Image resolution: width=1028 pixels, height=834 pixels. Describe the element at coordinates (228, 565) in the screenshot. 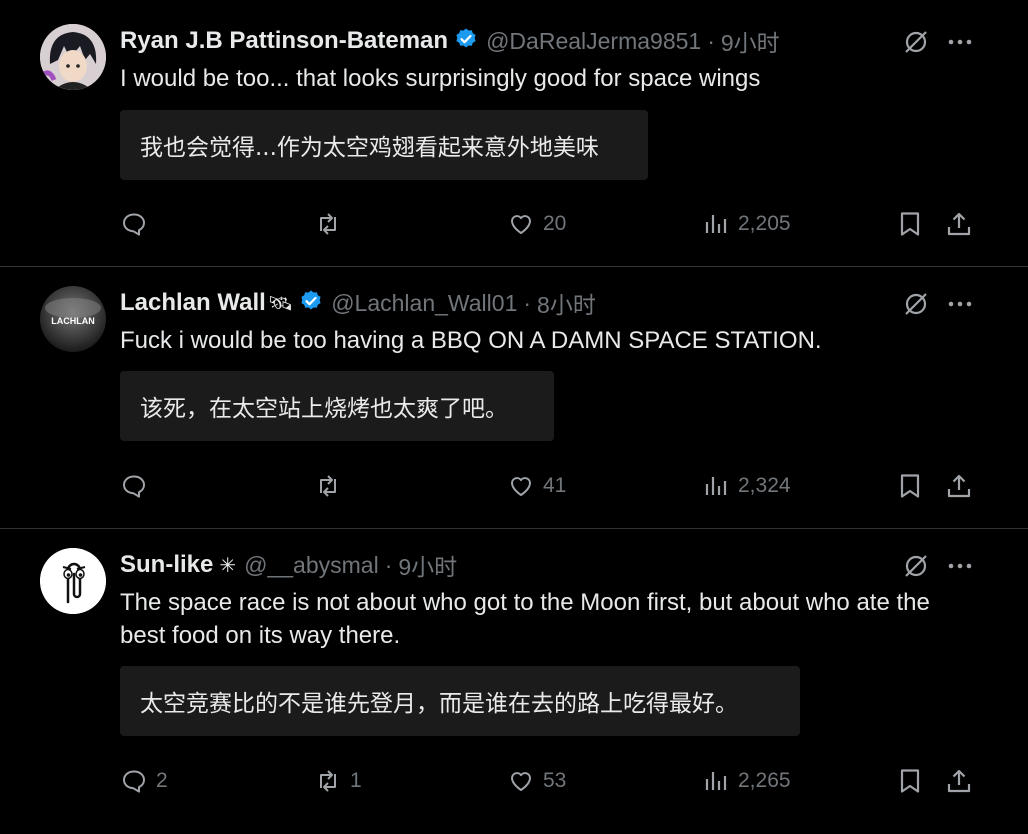

I see `sparkle-symbol: ✳` at that location.